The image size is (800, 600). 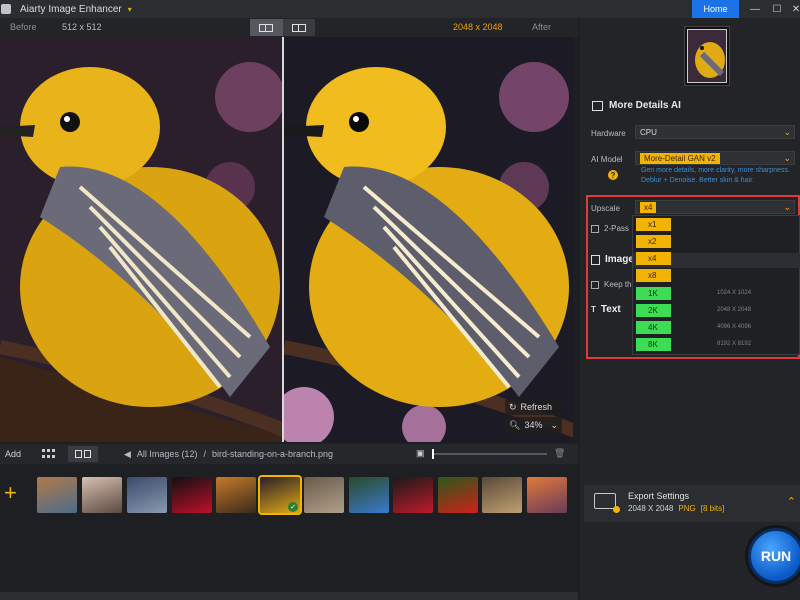 What do you see at coordinates (458, 495) in the screenshot?
I see `thumbnail-red-flower` at bounding box center [458, 495].